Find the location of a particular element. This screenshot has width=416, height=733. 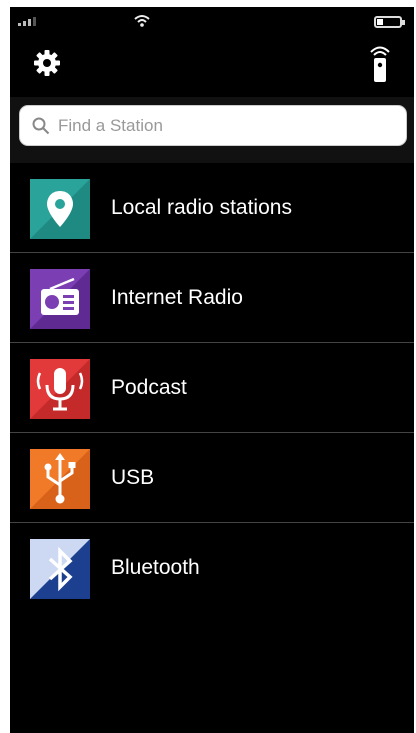

gear-icon is located at coordinates (47, 63).